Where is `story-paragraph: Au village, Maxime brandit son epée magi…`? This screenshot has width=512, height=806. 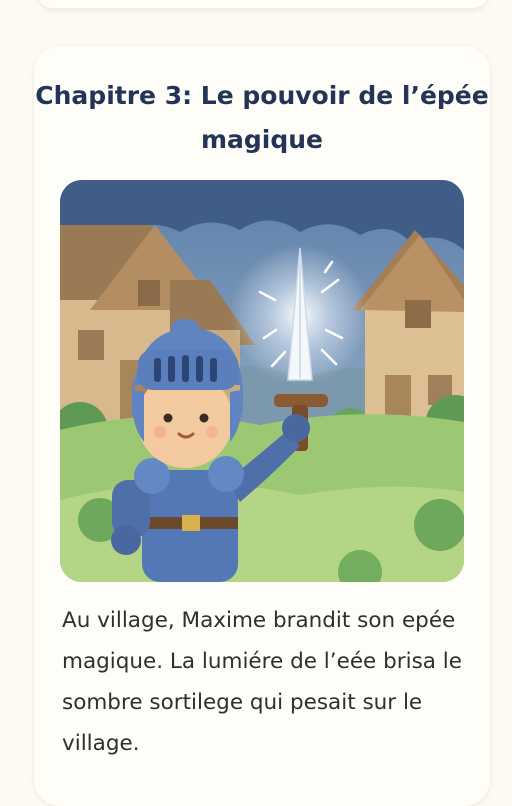 story-paragraph: Au village, Maxime brandit son epée magi… is located at coordinates (262, 682).